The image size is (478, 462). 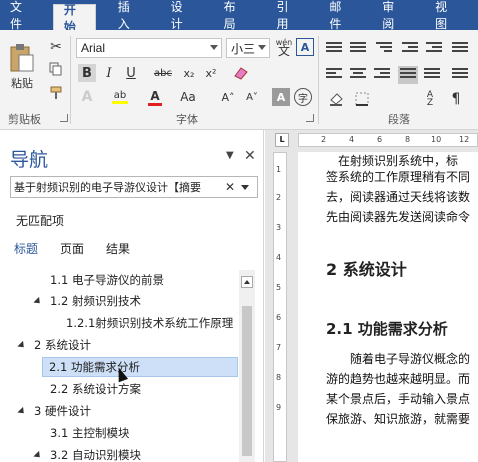 I want to click on eraser-icon, so click(x=241, y=73).